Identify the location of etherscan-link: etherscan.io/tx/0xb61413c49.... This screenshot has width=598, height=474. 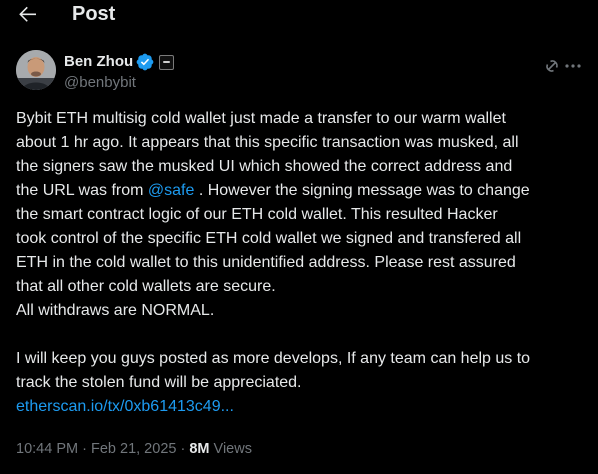
(125, 406).